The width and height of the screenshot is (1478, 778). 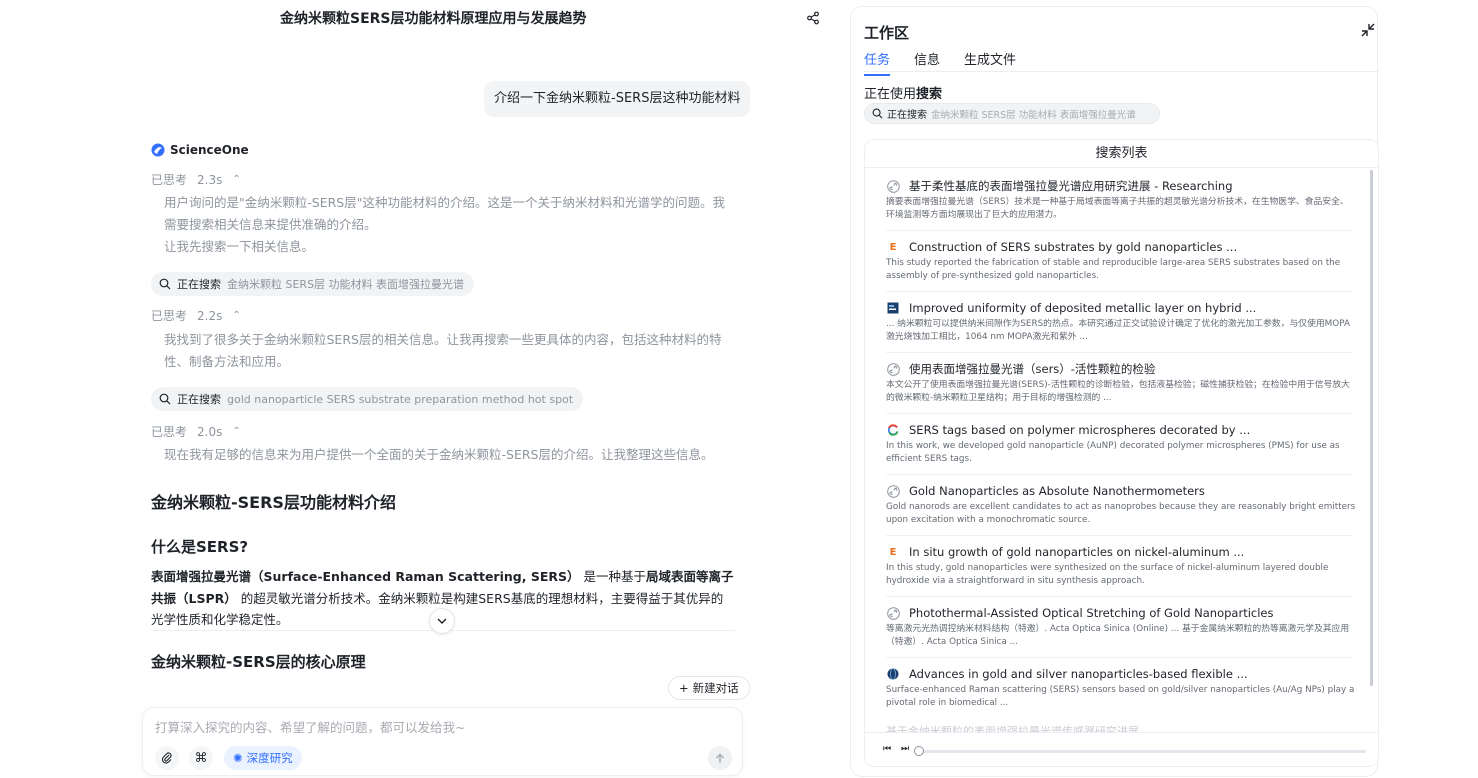 I want to click on thought-duration: 2.3s, so click(x=210, y=179).